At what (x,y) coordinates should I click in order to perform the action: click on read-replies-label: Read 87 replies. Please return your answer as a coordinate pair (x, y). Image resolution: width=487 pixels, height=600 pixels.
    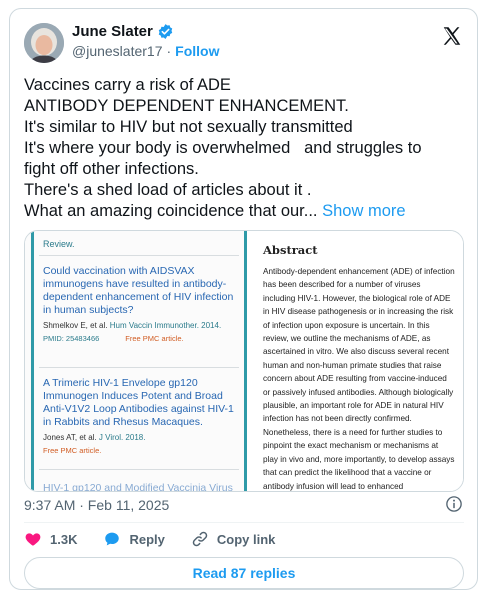
    Looking at the image, I should click on (244, 573).